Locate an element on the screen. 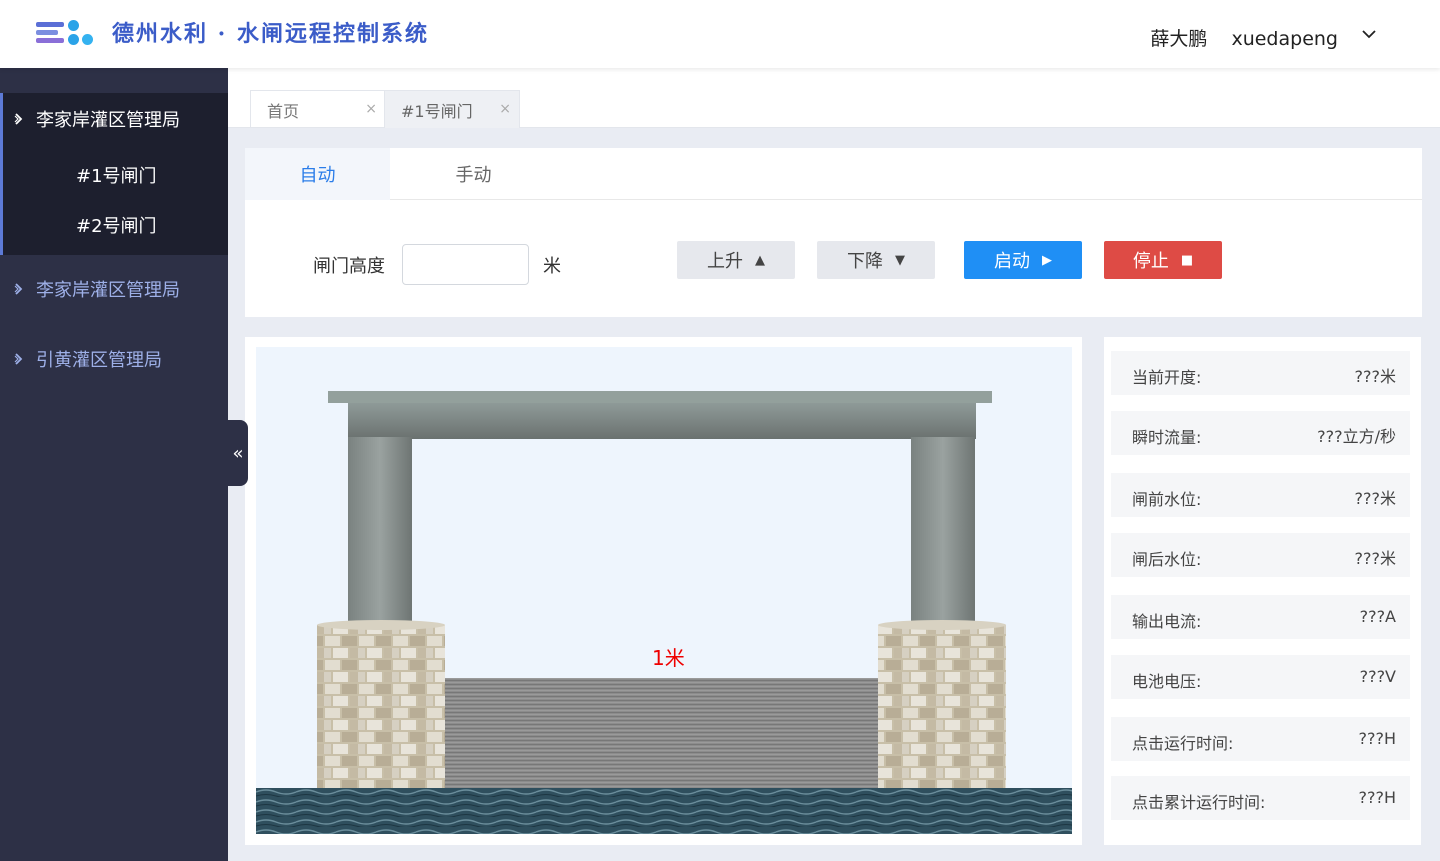 This screenshot has width=1440, height=861. left-pier is located at coordinates (381, 708).